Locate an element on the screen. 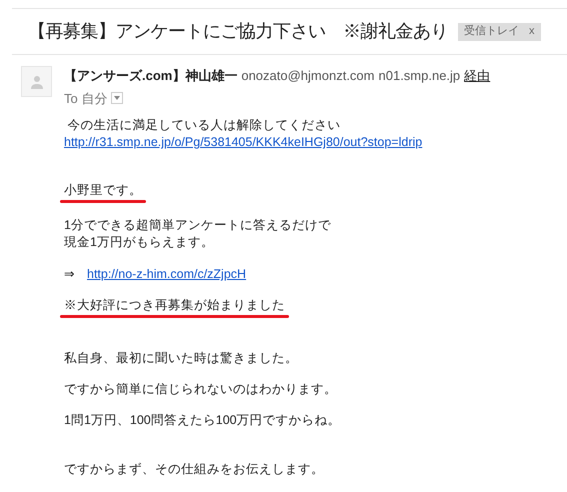 The height and width of the screenshot is (492, 567). message-text: 1分でできる超簡単アンケートに答えるだけで 現金1万円がもらえます。 is located at coordinates (197, 234).